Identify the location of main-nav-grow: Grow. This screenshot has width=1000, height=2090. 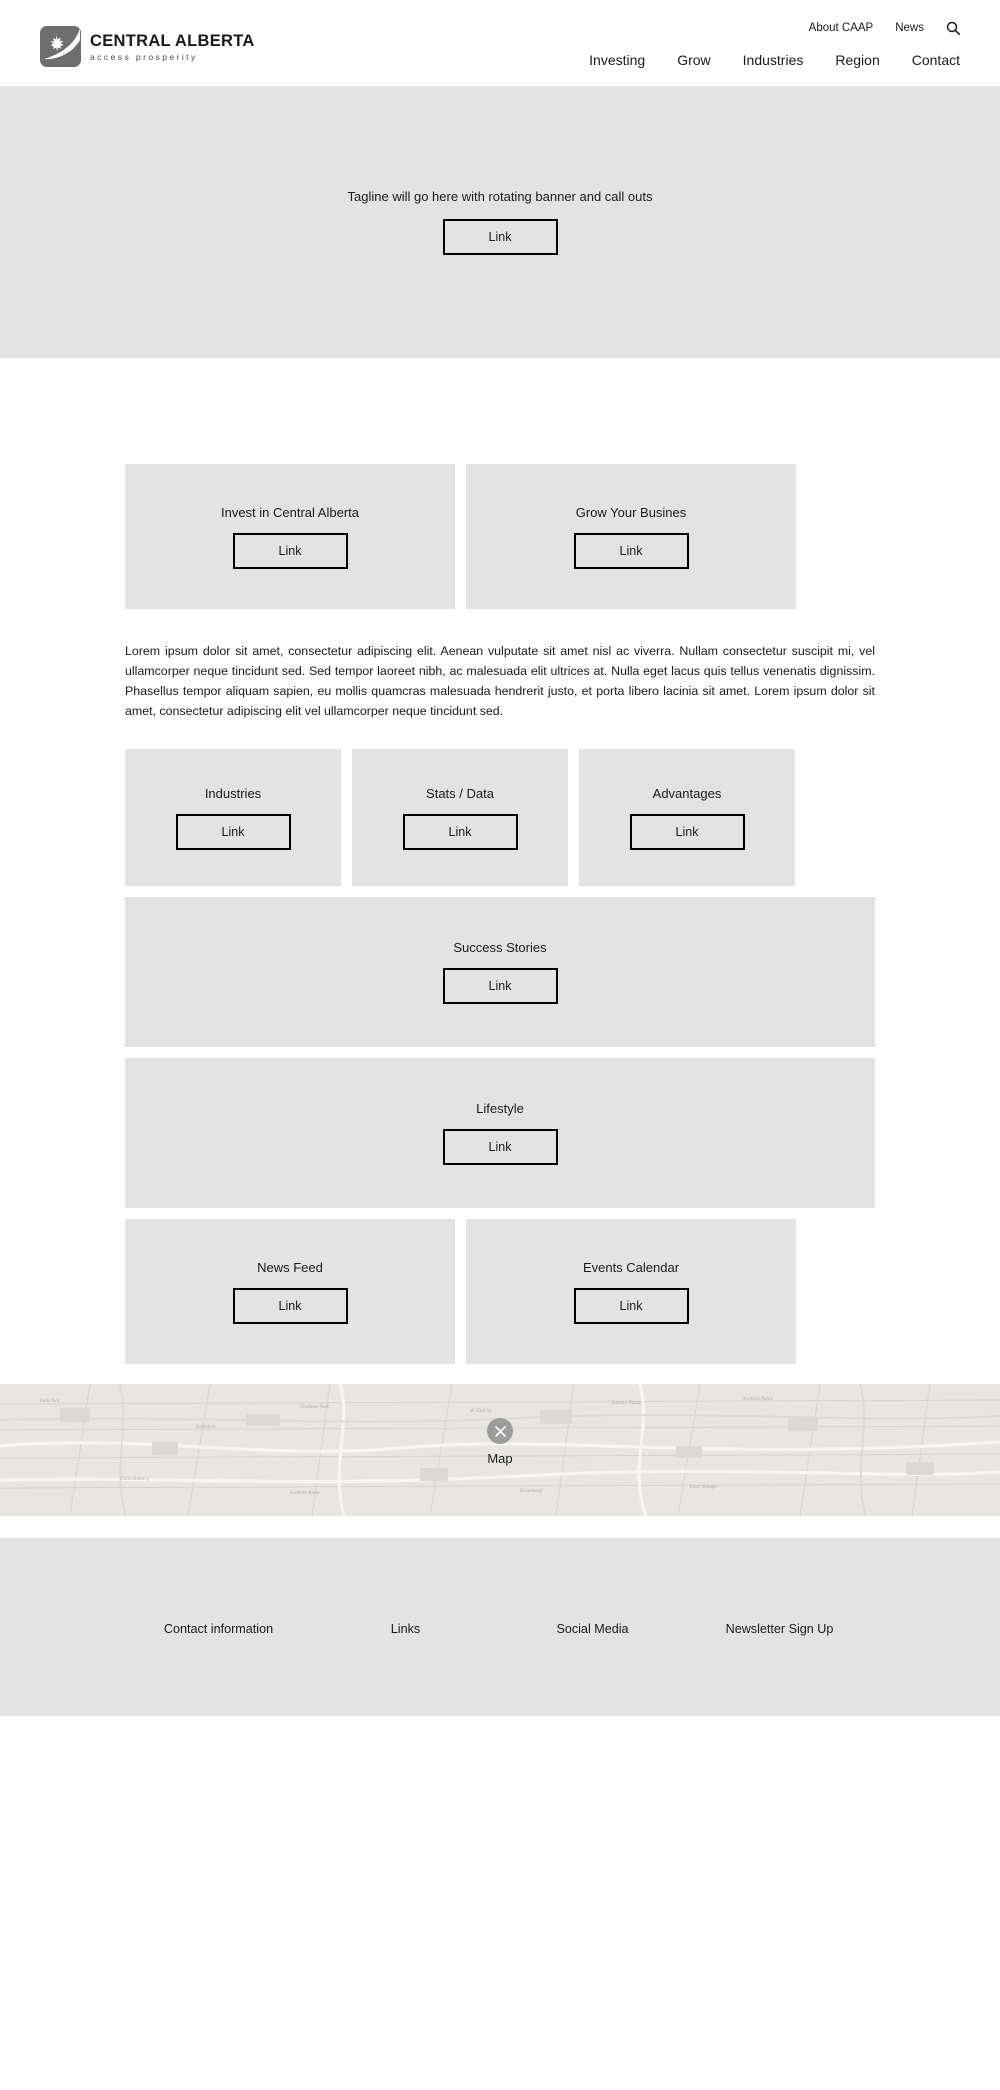
(693, 60).